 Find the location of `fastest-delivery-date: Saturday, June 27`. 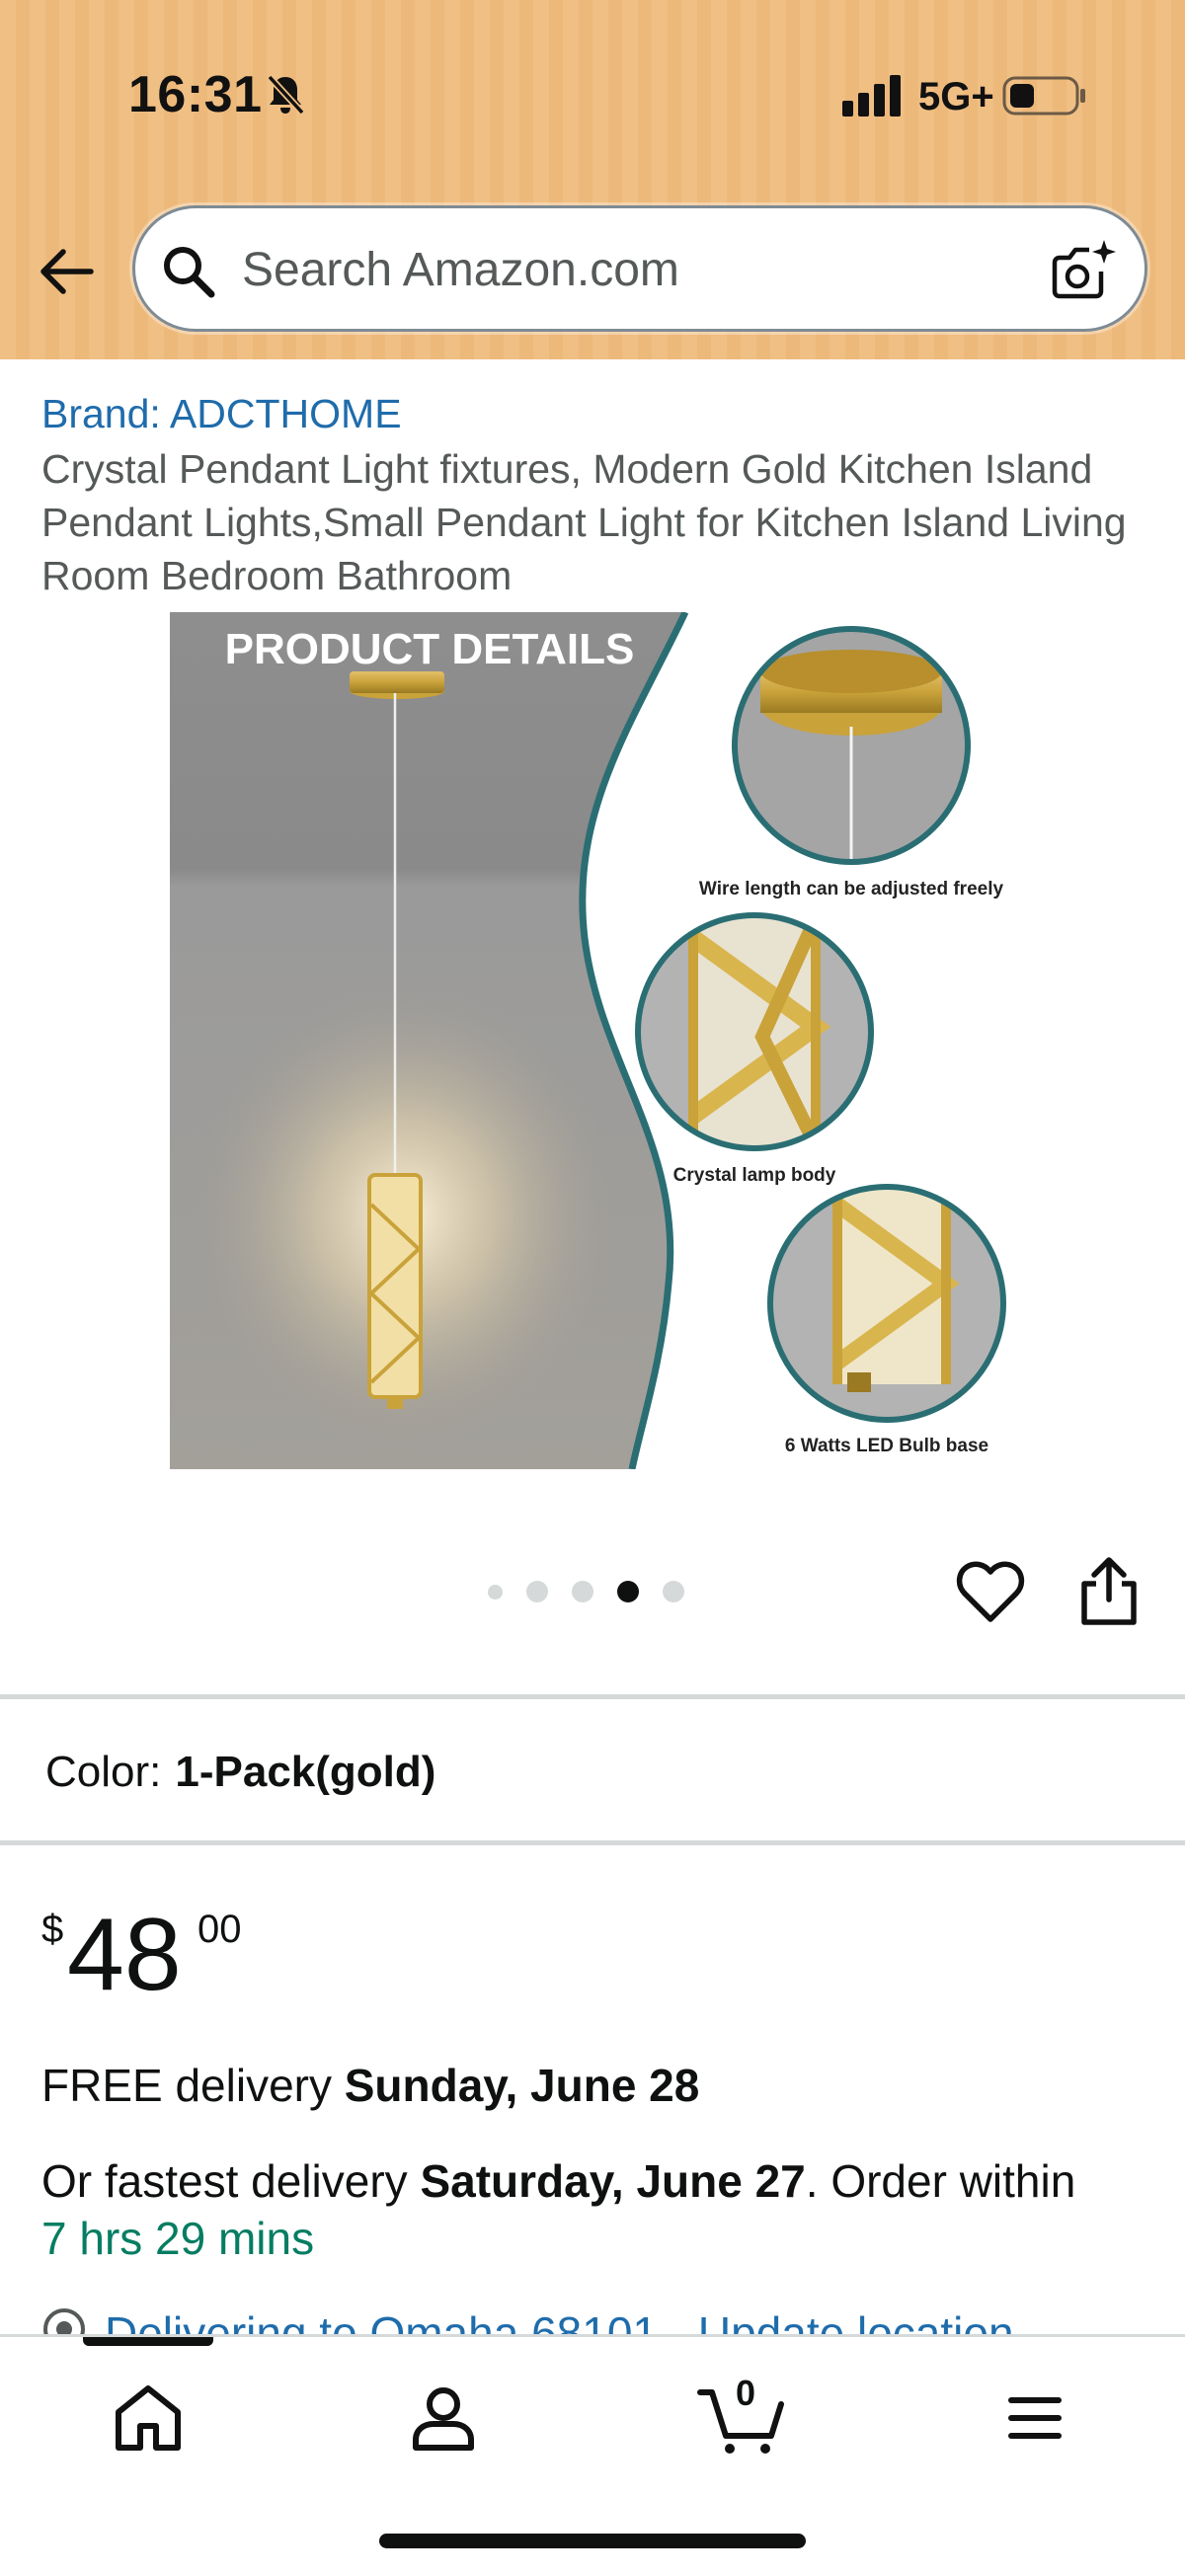

fastest-delivery-date: Saturday, June 27 is located at coordinates (613, 2181).